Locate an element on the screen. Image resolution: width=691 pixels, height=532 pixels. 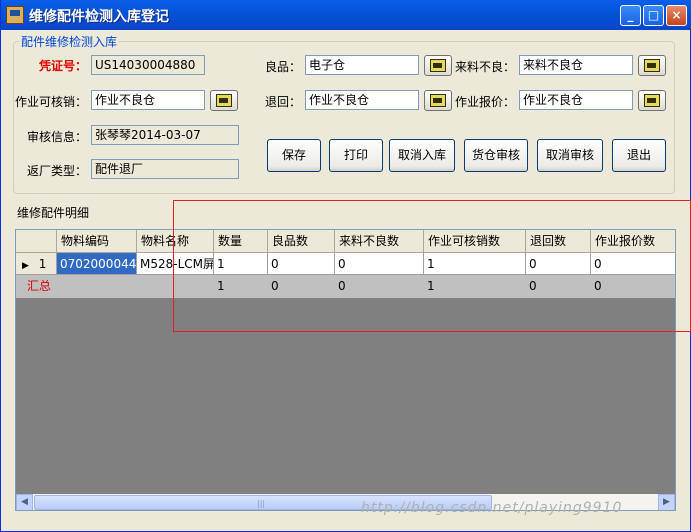
close-button: × is located at coordinates (676, 15).